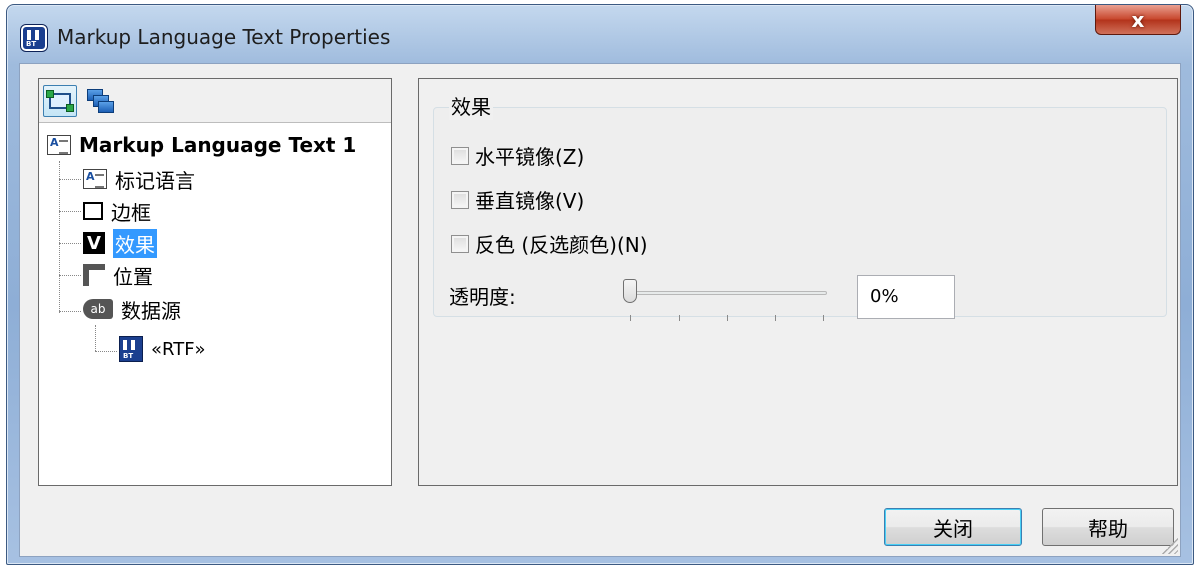  I want to click on tree-item-root: Markup Language Text 1, so click(201, 145).